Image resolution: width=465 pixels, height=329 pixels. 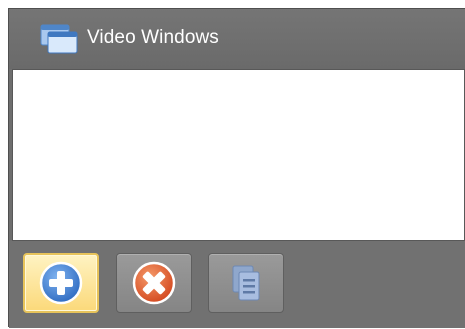 I want to click on add-button, so click(x=61, y=283).